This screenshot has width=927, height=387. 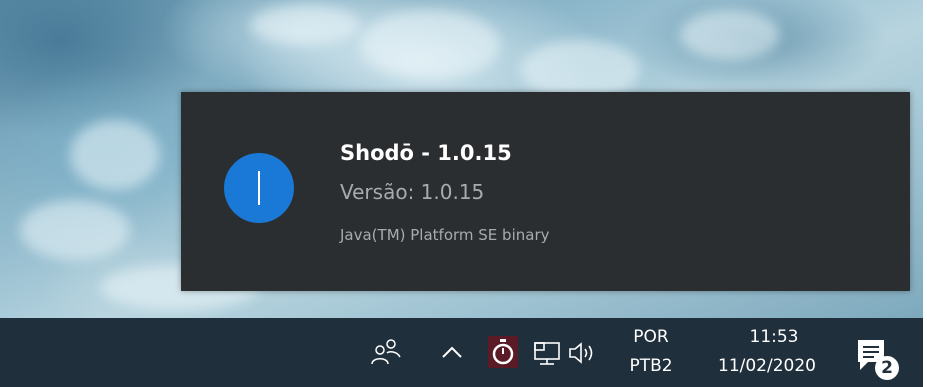 What do you see at coordinates (774, 337) in the screenshot?
I see `clock-time: 11:53` at bounding box center [774, 337].